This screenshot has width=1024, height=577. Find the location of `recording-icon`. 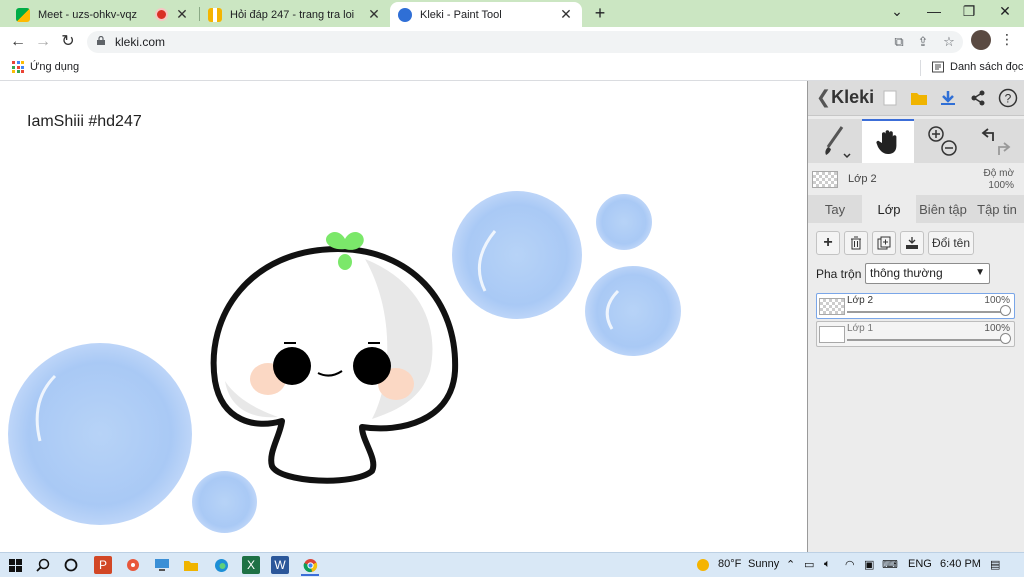

recording-icon is located at coordinates (161, 14).